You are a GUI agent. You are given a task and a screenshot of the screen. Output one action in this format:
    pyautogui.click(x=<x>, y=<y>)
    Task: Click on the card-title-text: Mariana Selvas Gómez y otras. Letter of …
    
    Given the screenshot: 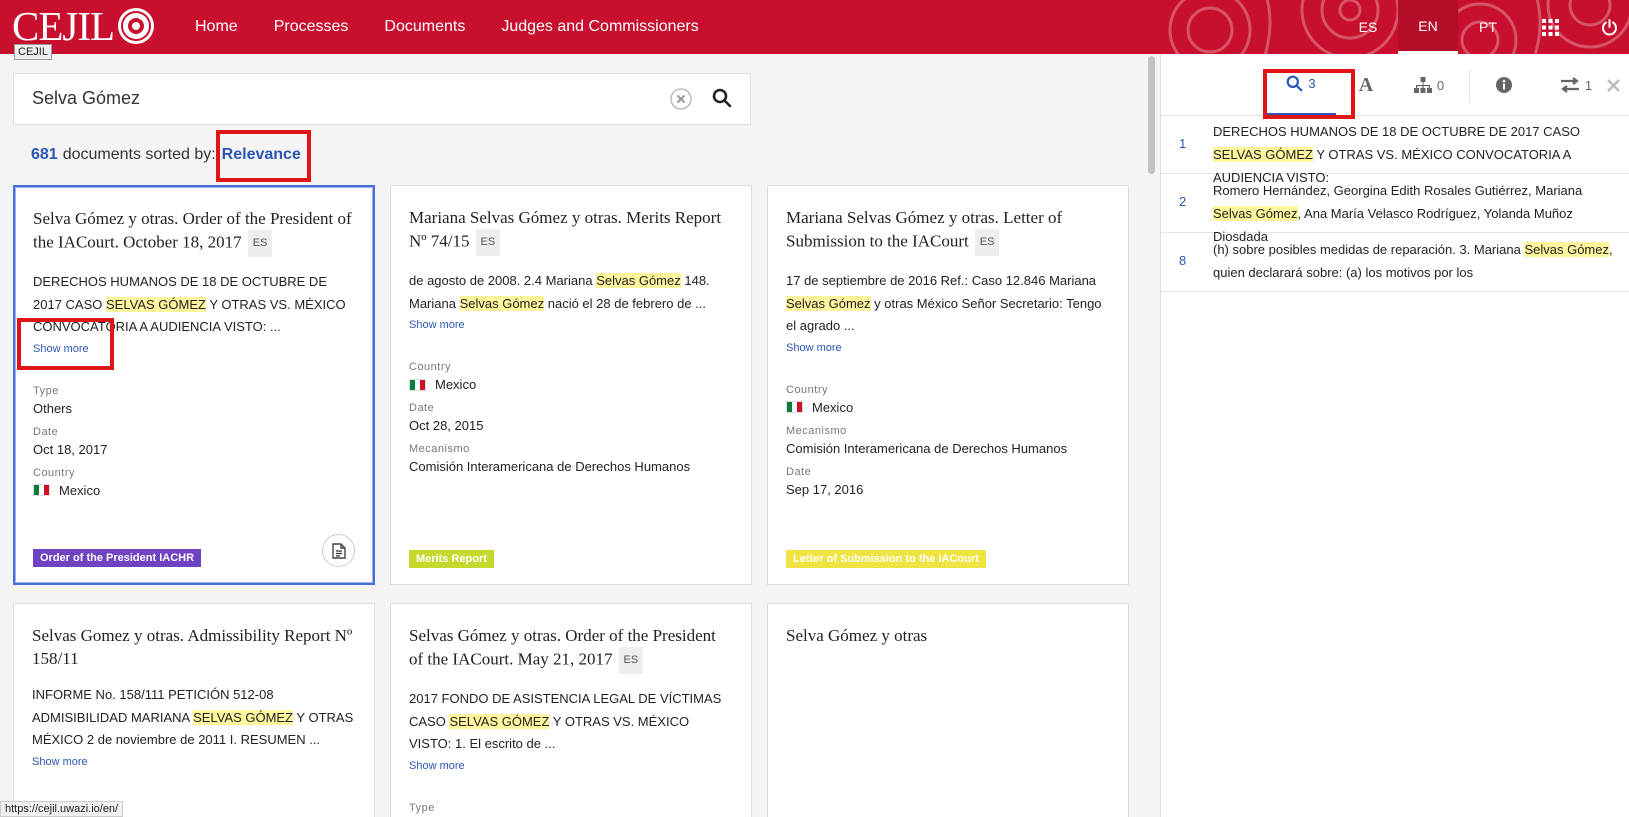 What is the action you would take?
    pyautogui.click(x=924, y=229)
    